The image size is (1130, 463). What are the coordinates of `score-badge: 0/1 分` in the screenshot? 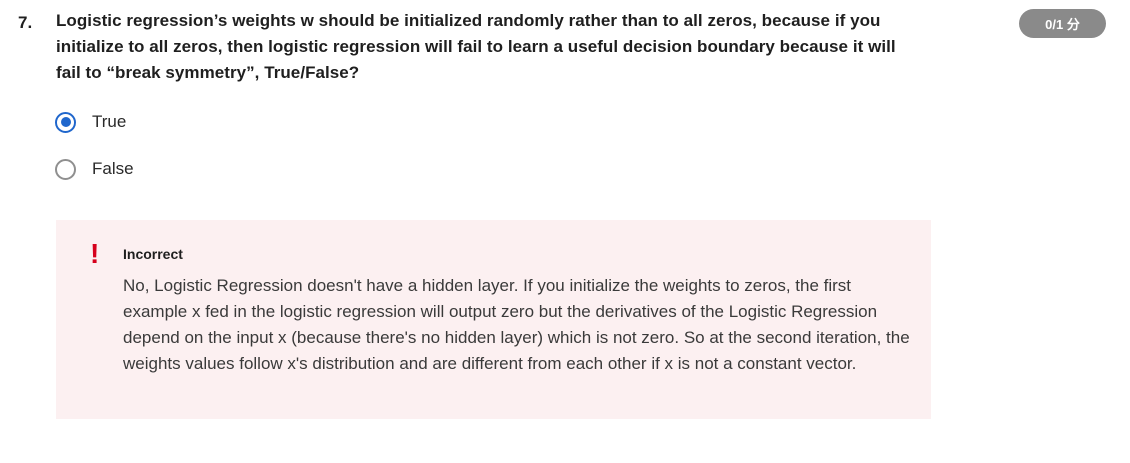 It's located at (1062, 23).